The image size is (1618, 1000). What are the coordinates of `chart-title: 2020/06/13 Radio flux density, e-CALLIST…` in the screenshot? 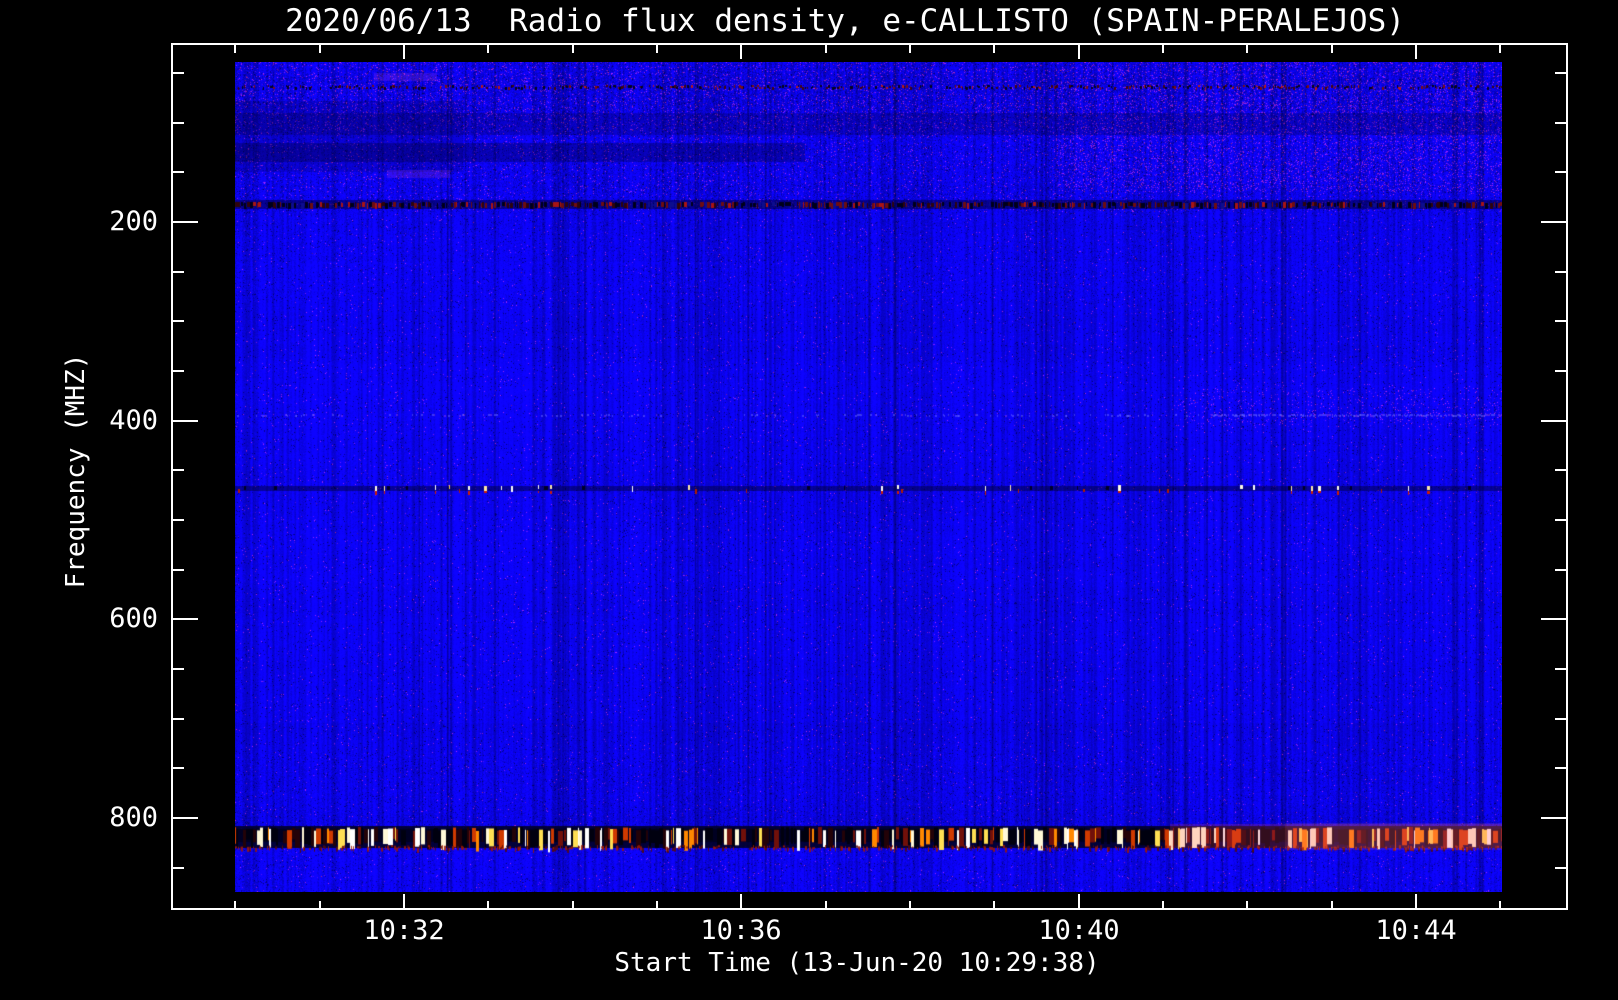 It's located at (845, 21).